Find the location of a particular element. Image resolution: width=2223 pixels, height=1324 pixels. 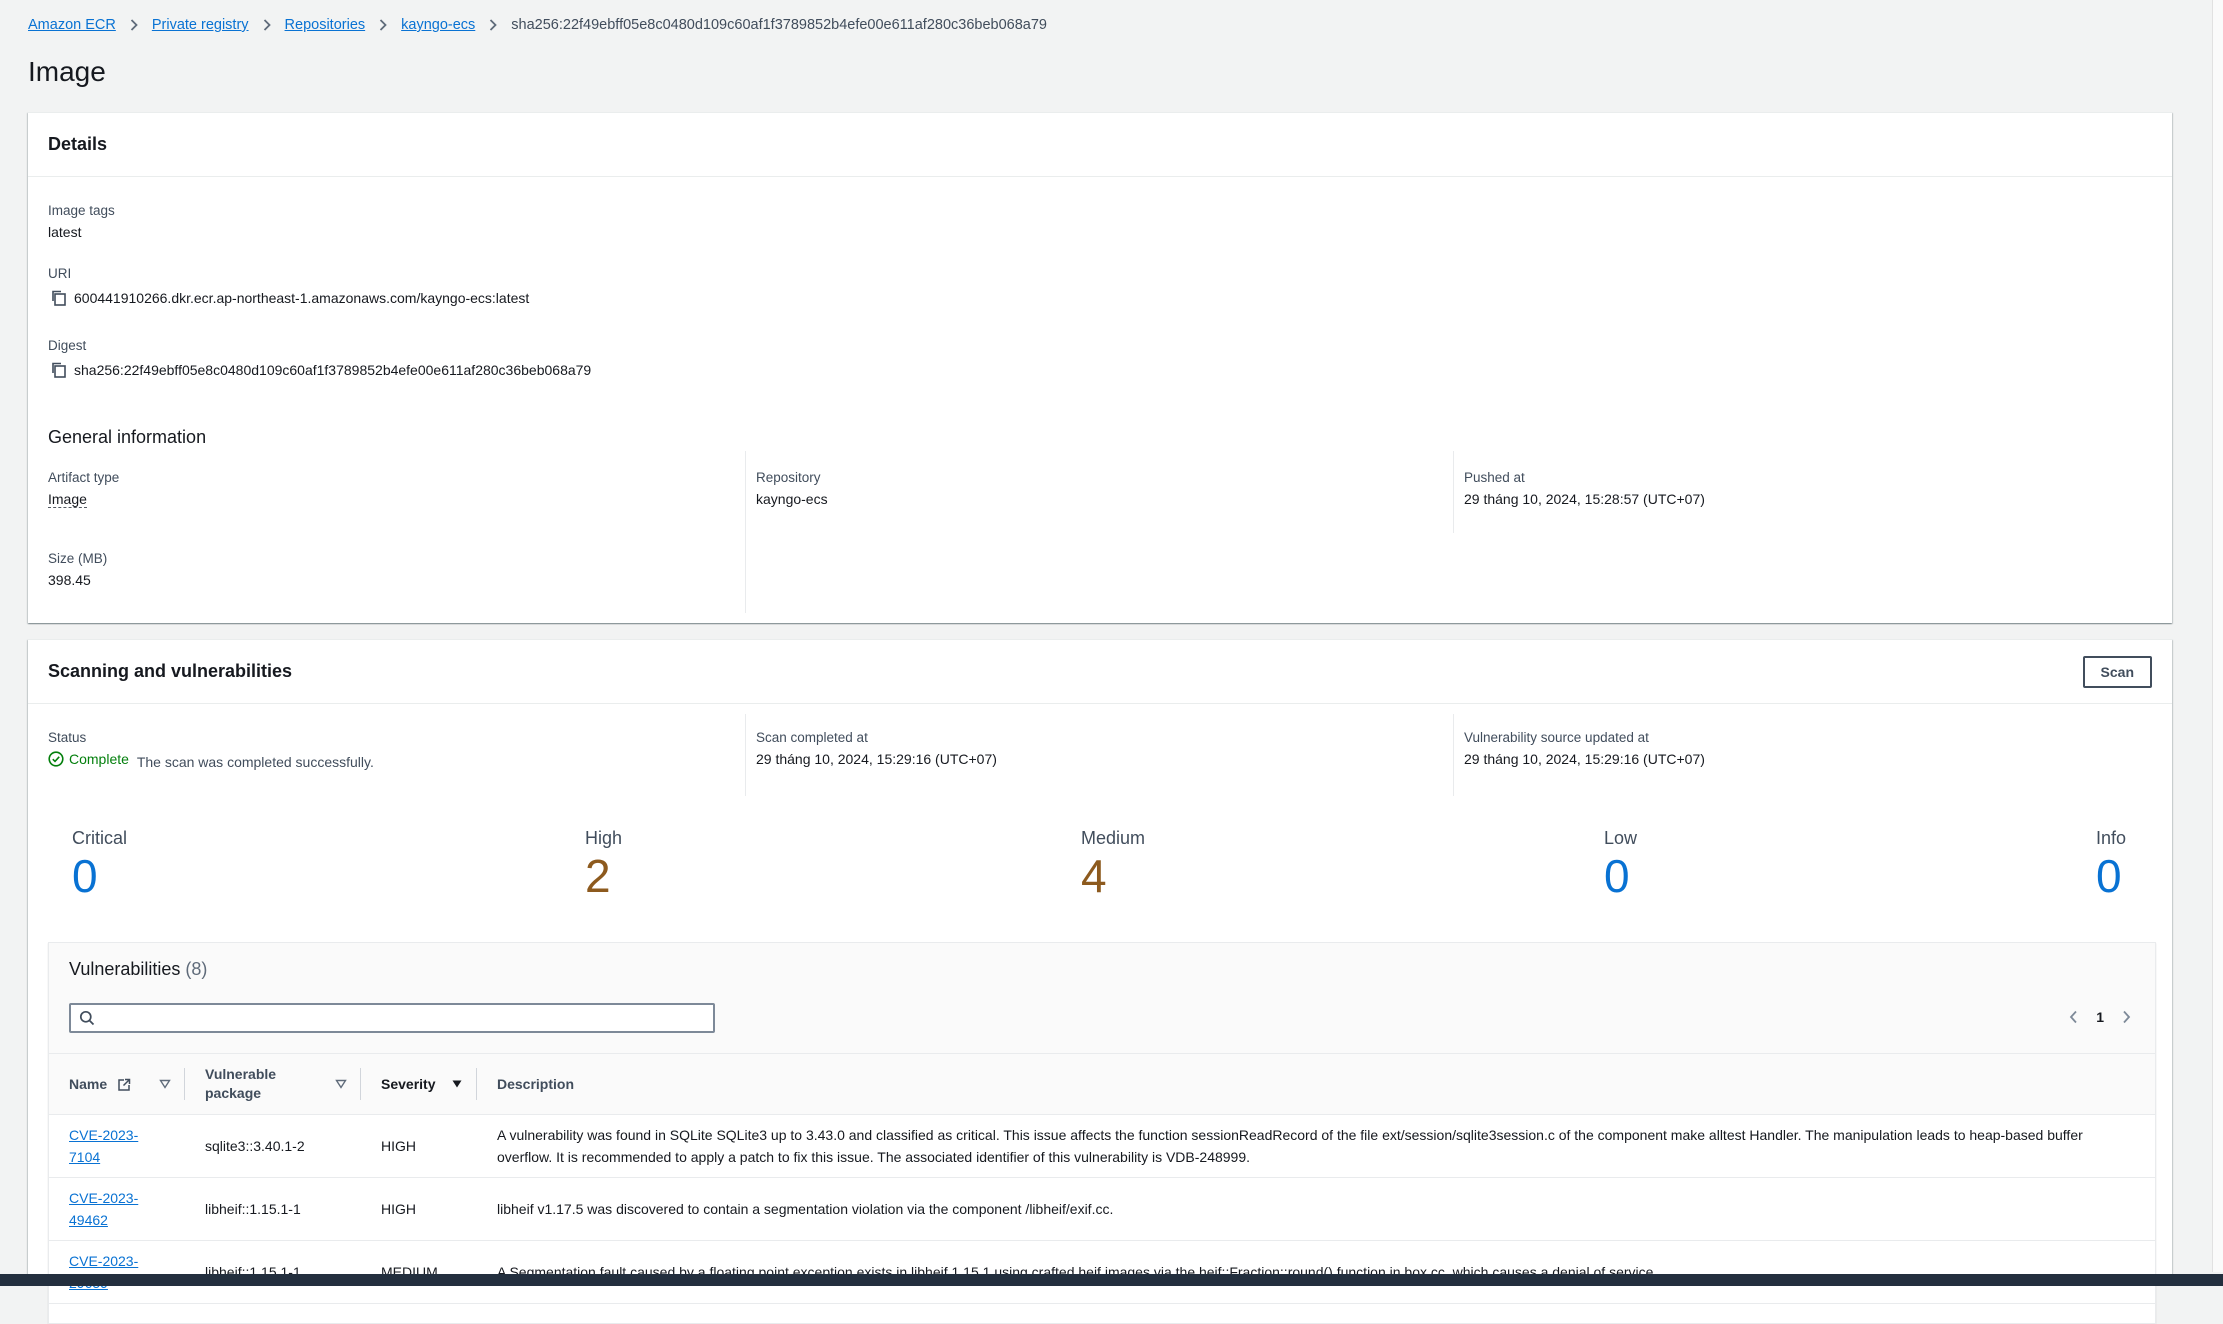

column-name-label: Name is located at coordinates (88, 1083).